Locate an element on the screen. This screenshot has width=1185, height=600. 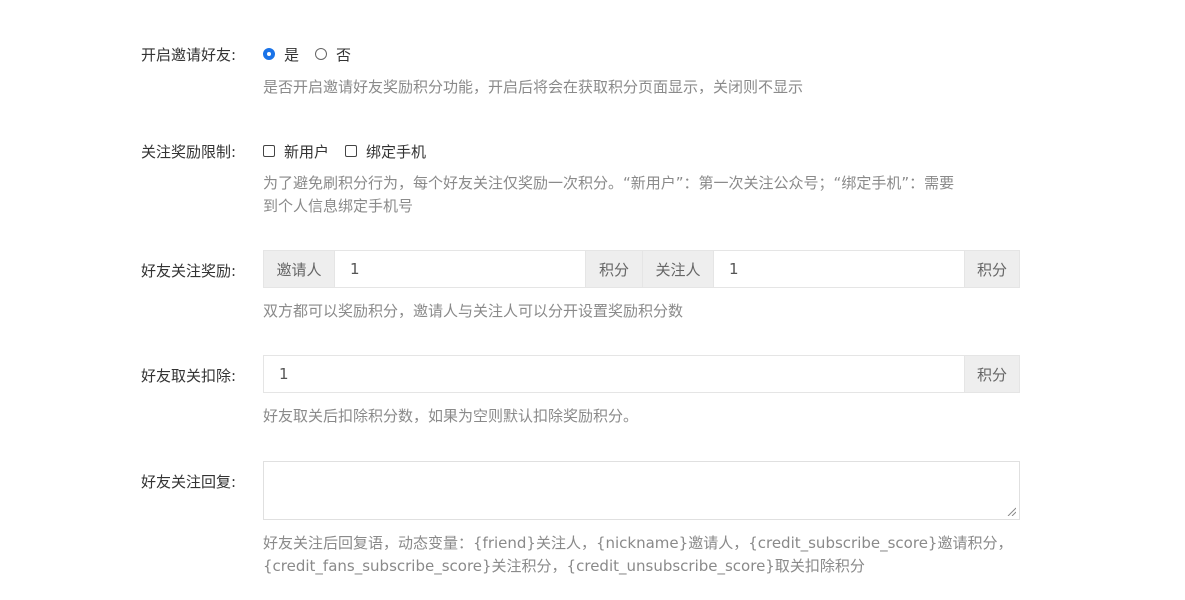
limit-help-line2: 到个人信息绑定手机号 is located at coordinates (338, 206).